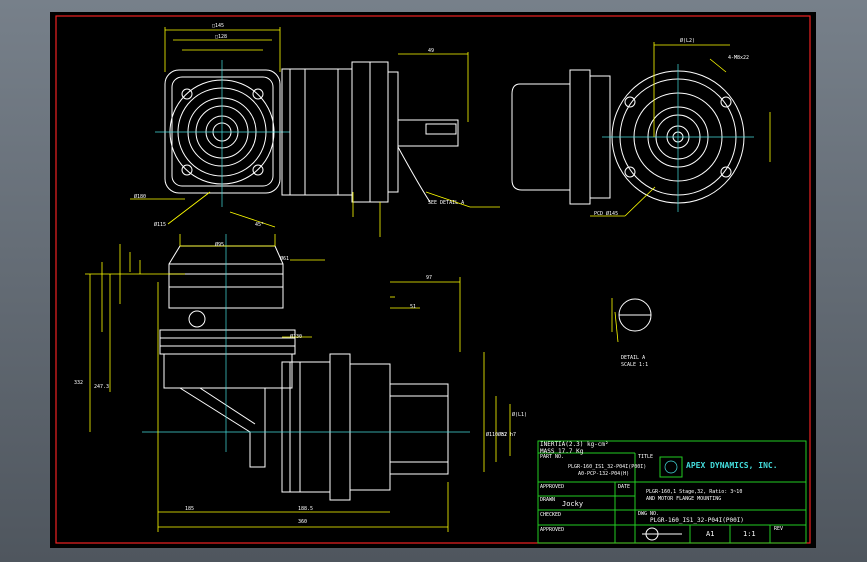 This screenshot has width=867, height=562. What do you see at coordinates (552, 530) in the screenshot?
I see `approved2-label: APPROVED` at bounding box center [552, 530].